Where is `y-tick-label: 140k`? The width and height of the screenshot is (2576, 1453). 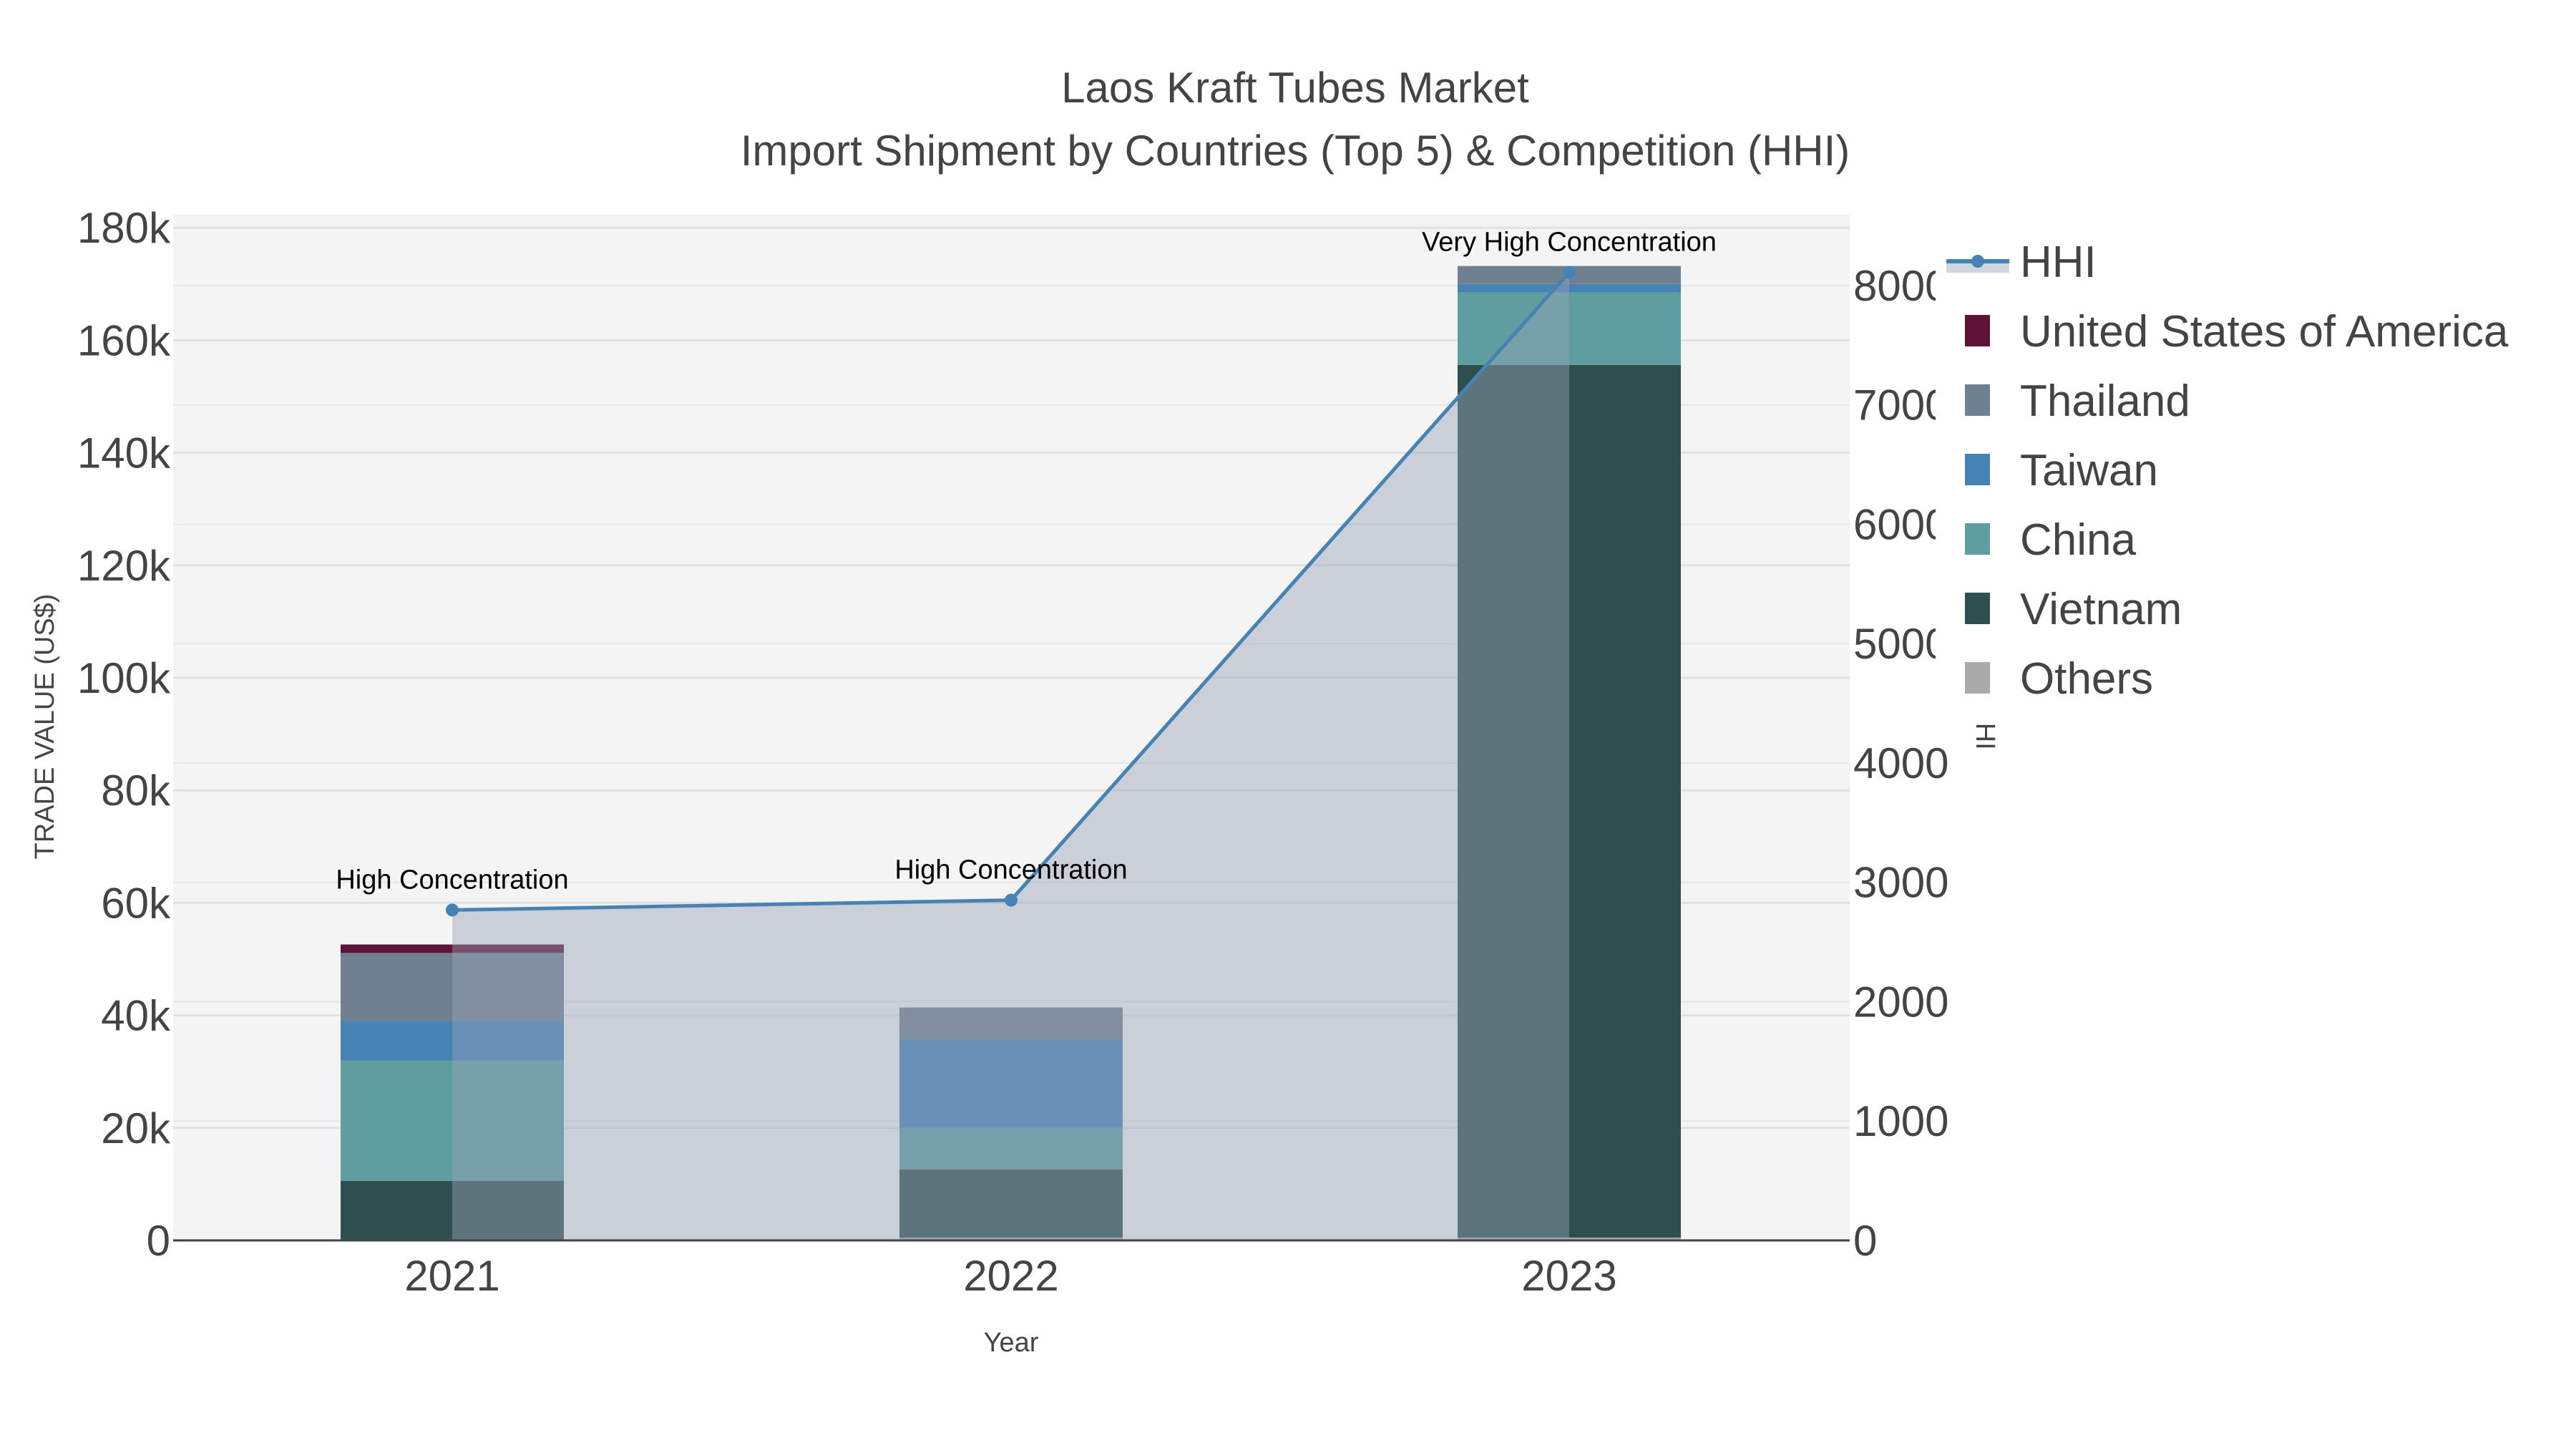 y-tick-label: 140k is located at coordinates (124, 453).